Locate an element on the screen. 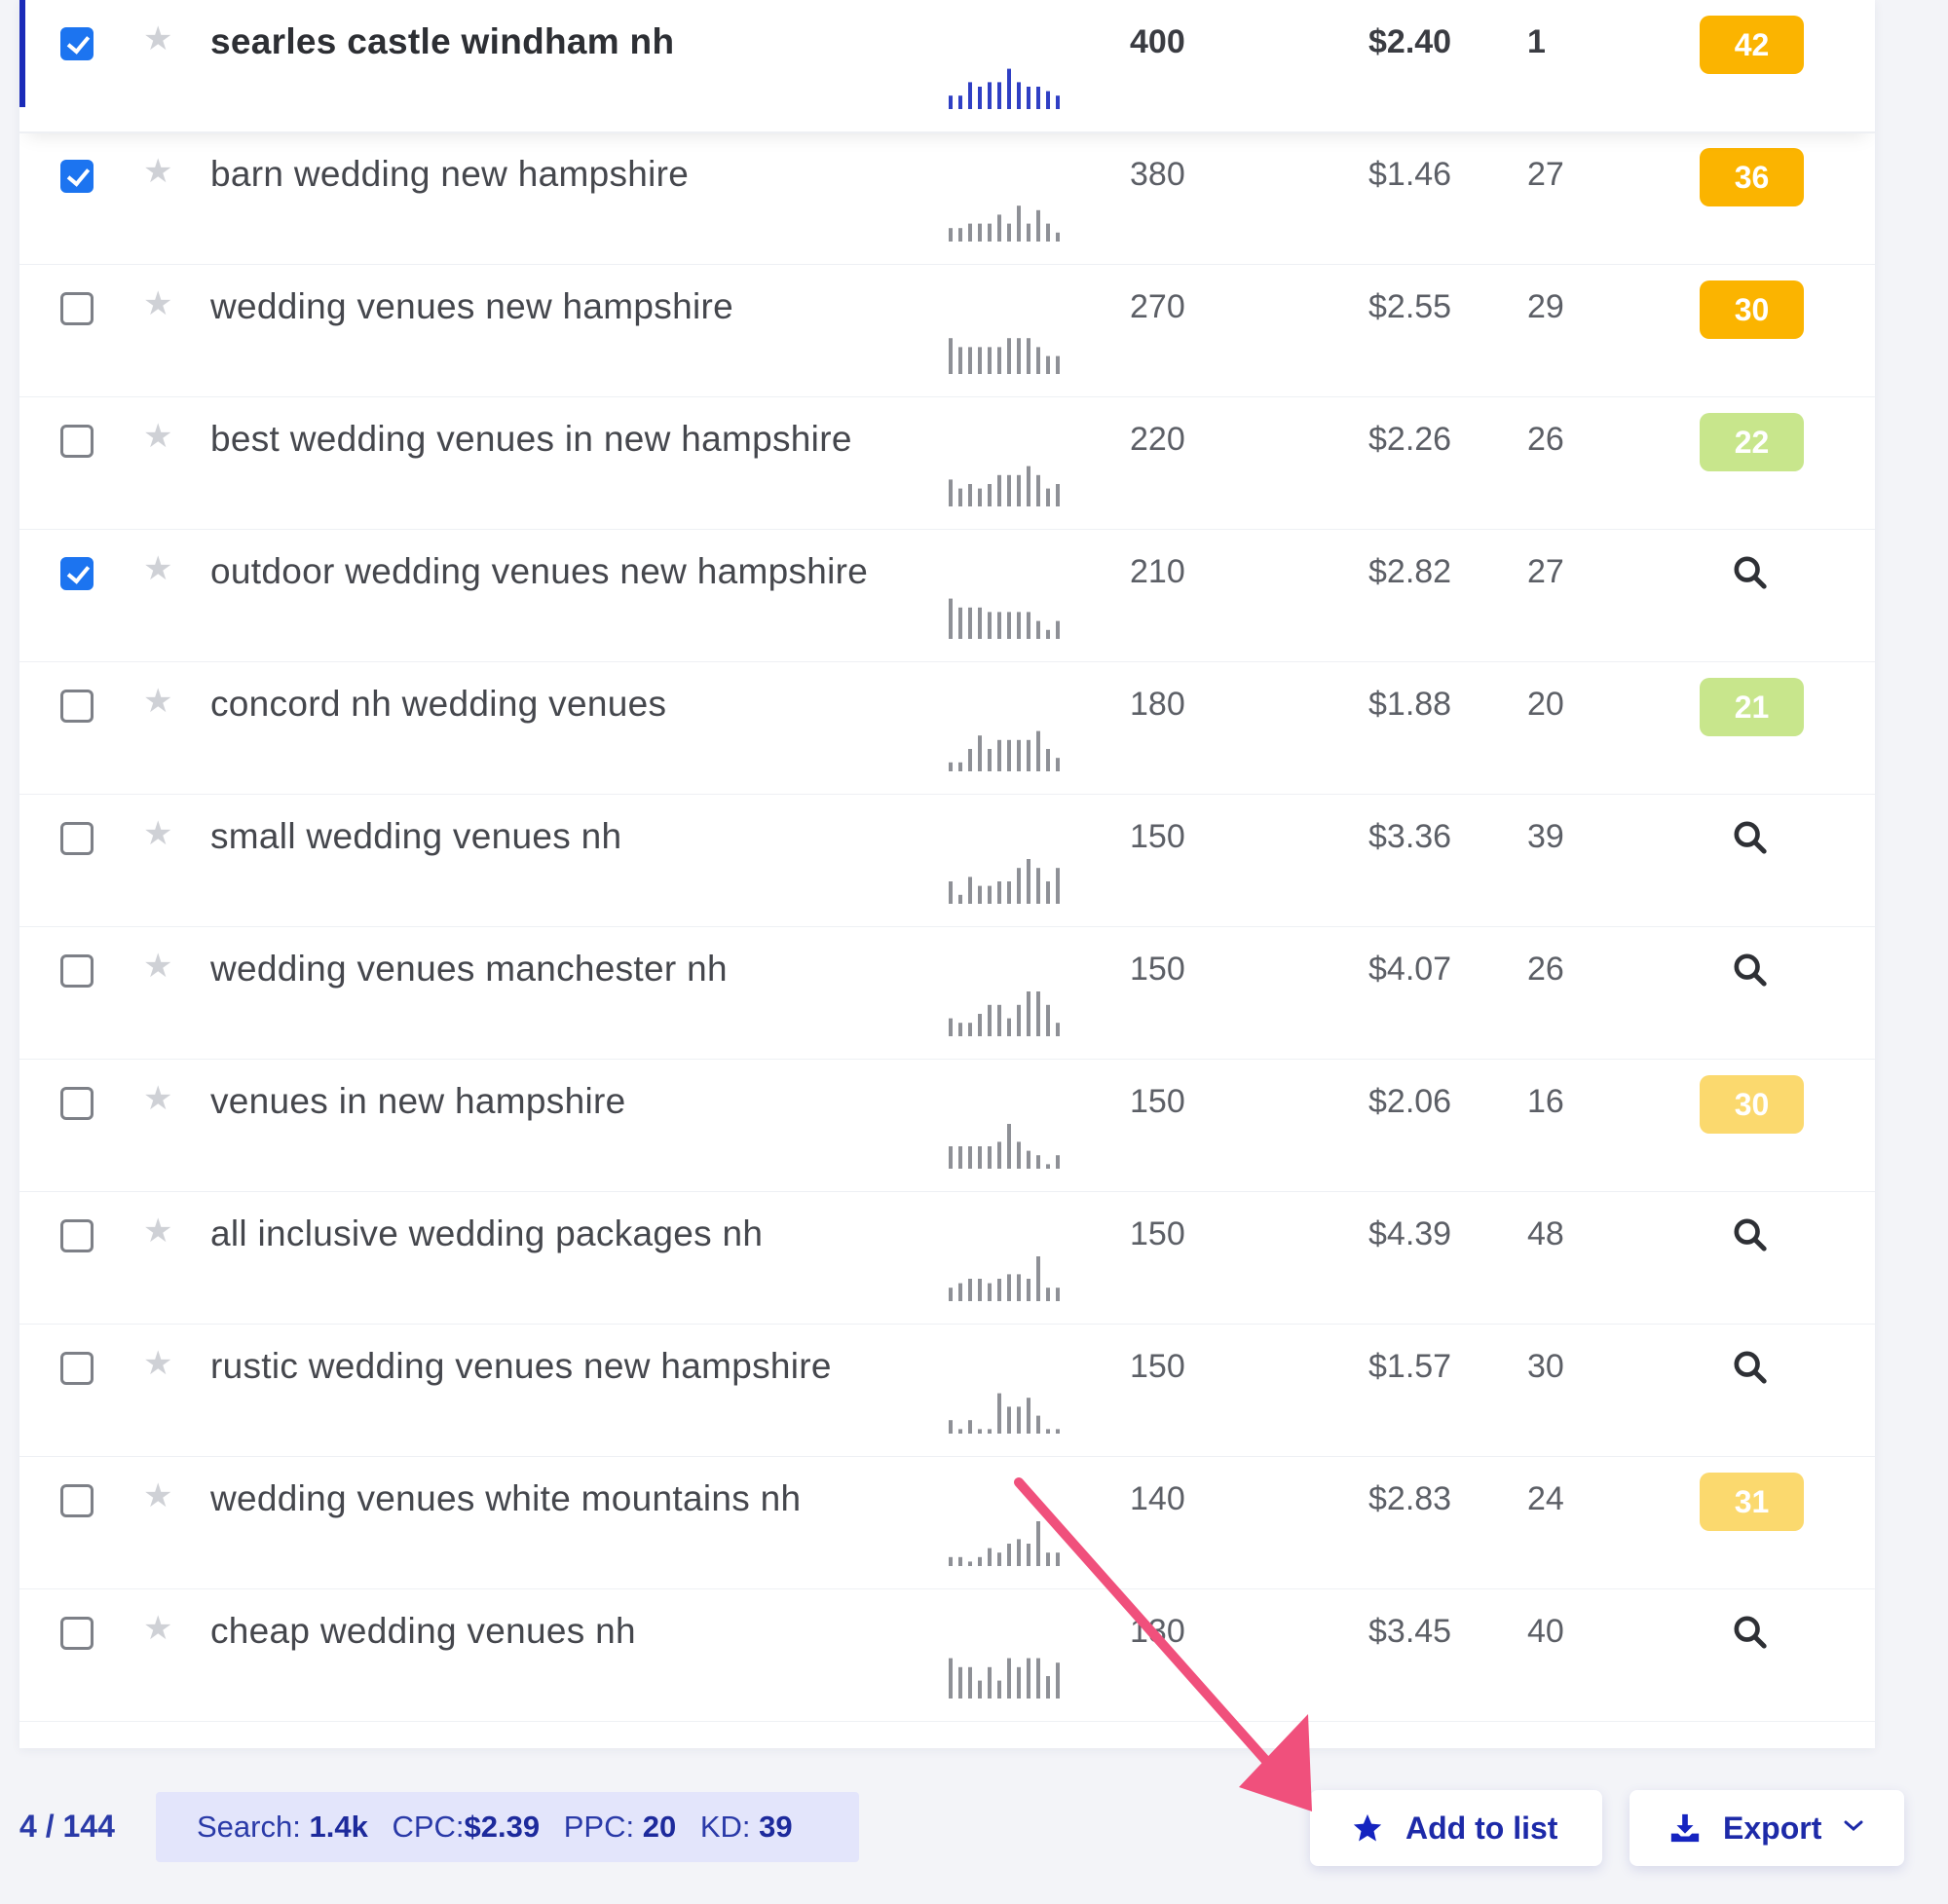 Image resolution: width=1948 pixels, height=1904 pixels. ppc-value: 26 is located at coordinates (1545, 969).